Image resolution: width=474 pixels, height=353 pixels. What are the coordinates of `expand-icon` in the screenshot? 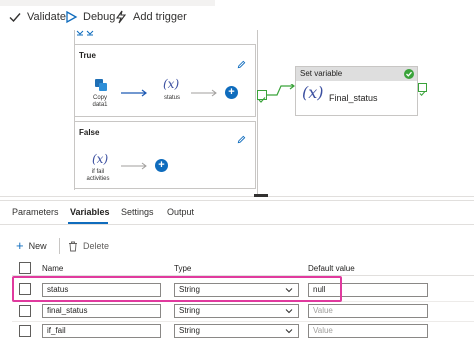 It's located at (86, 34).